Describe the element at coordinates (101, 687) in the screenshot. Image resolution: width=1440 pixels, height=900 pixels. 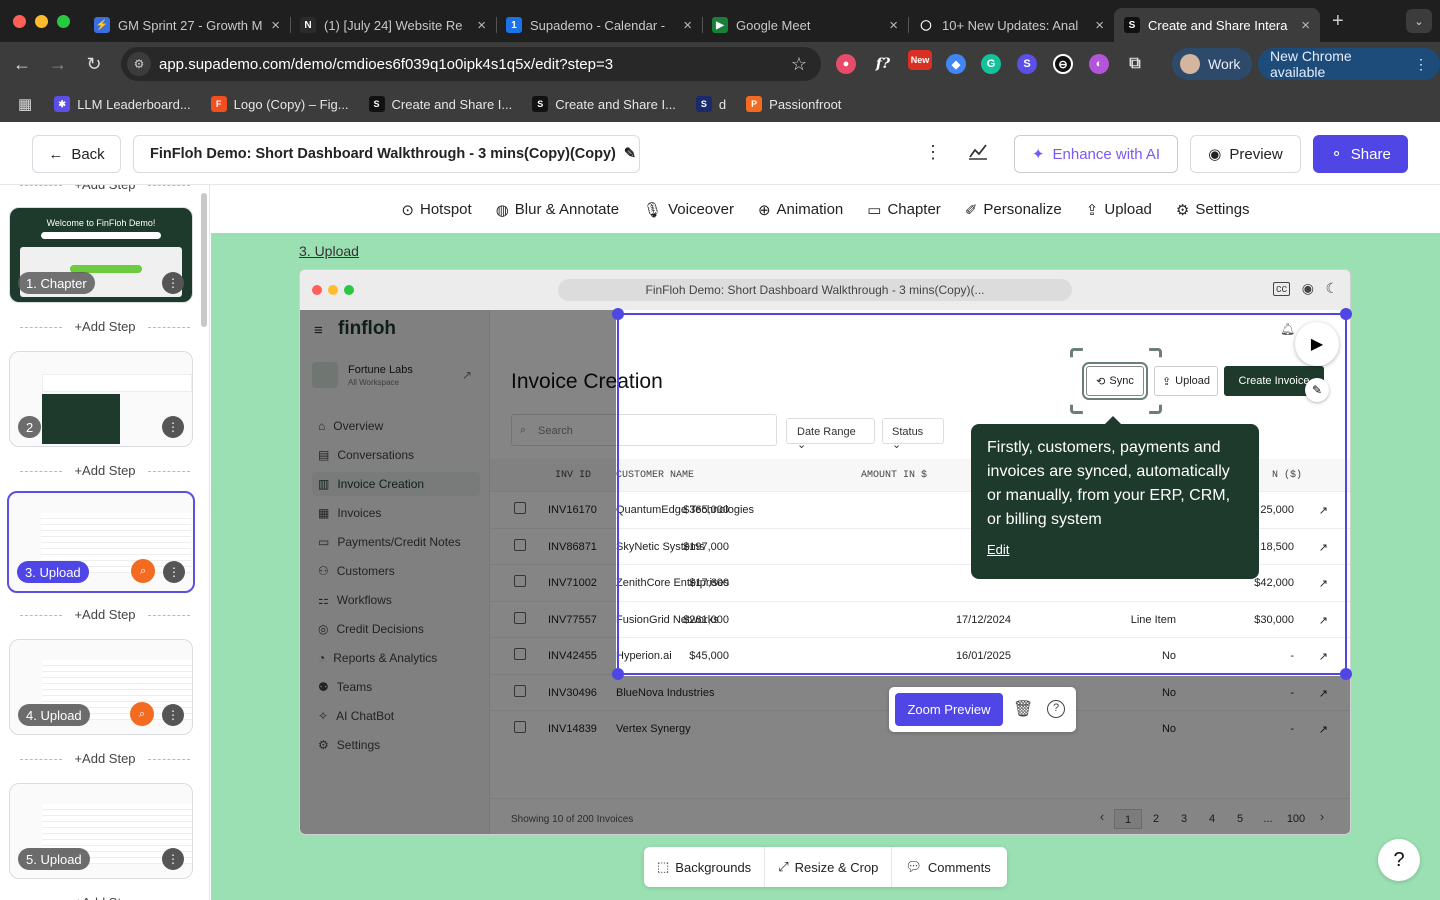
I see `step-thumbnail-4: 4. Upload ⌕ ⋮` at that location.